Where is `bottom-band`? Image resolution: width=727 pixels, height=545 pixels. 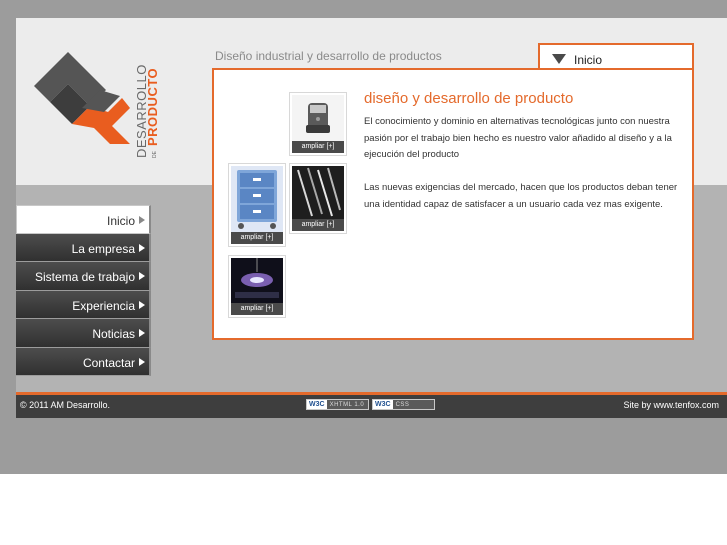 bottom-band is located at coordinates (363, 446).